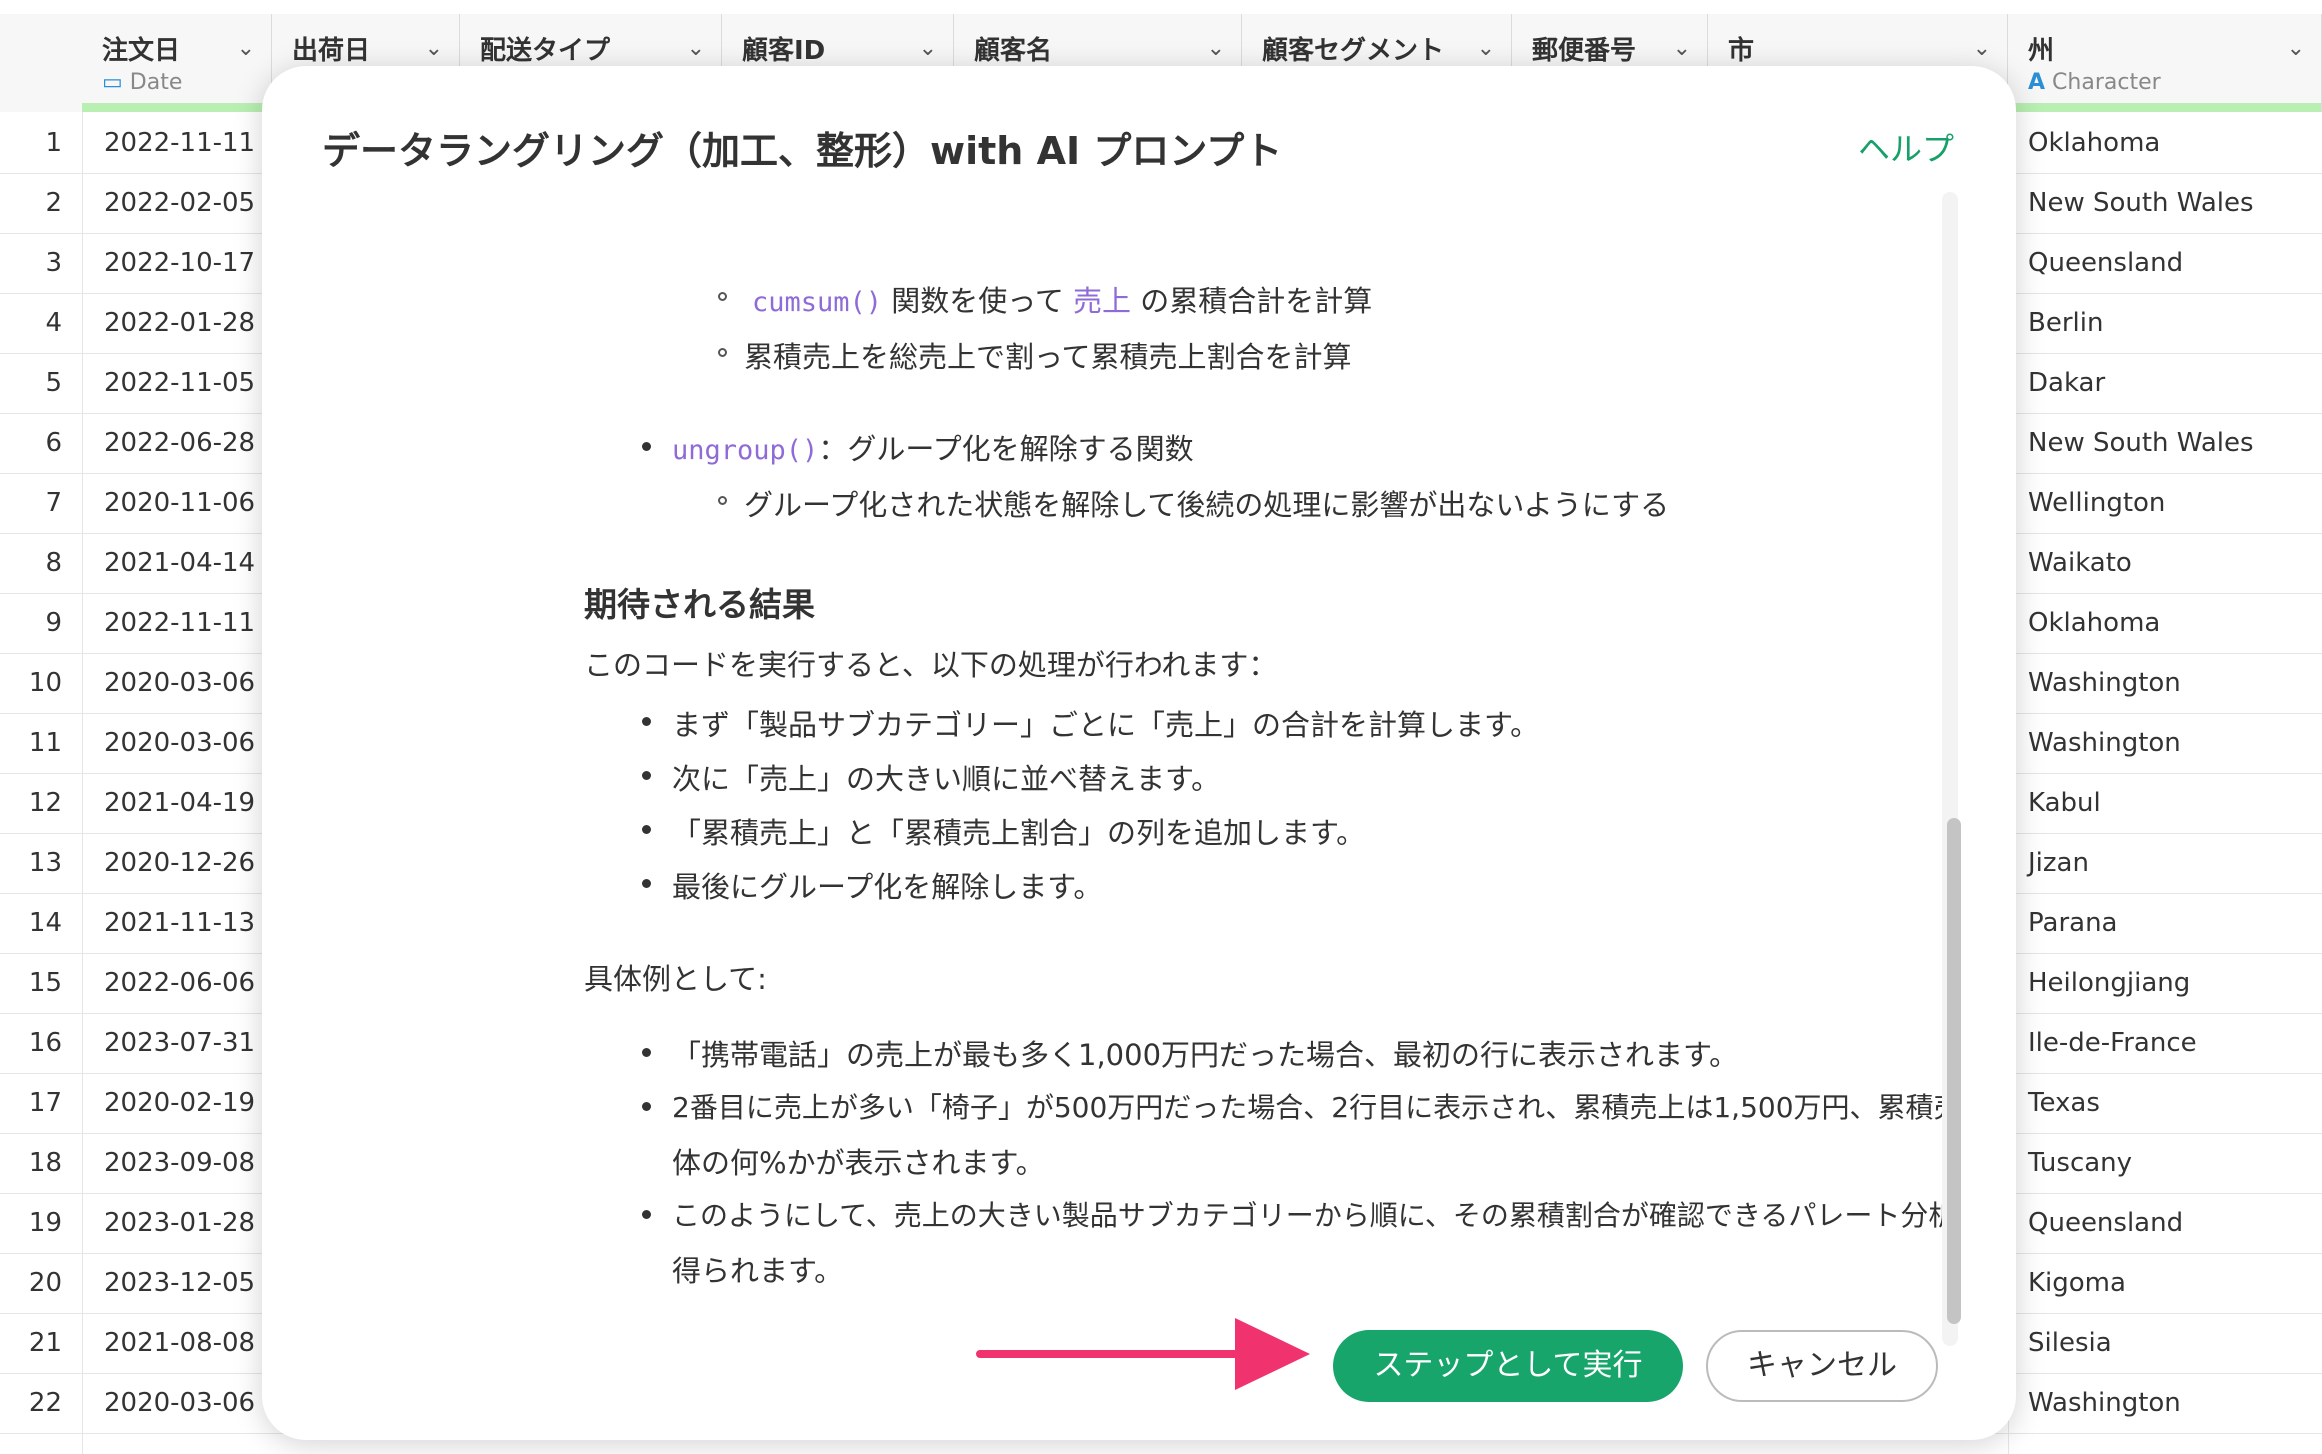 Image resolution: width=2322 pixels, height=1454 pixels. What do you see at coordinates (180, 1283) in the screenshot?
I see `cell-order-date: 2023-12-05` at bounding box center [180, 1283].